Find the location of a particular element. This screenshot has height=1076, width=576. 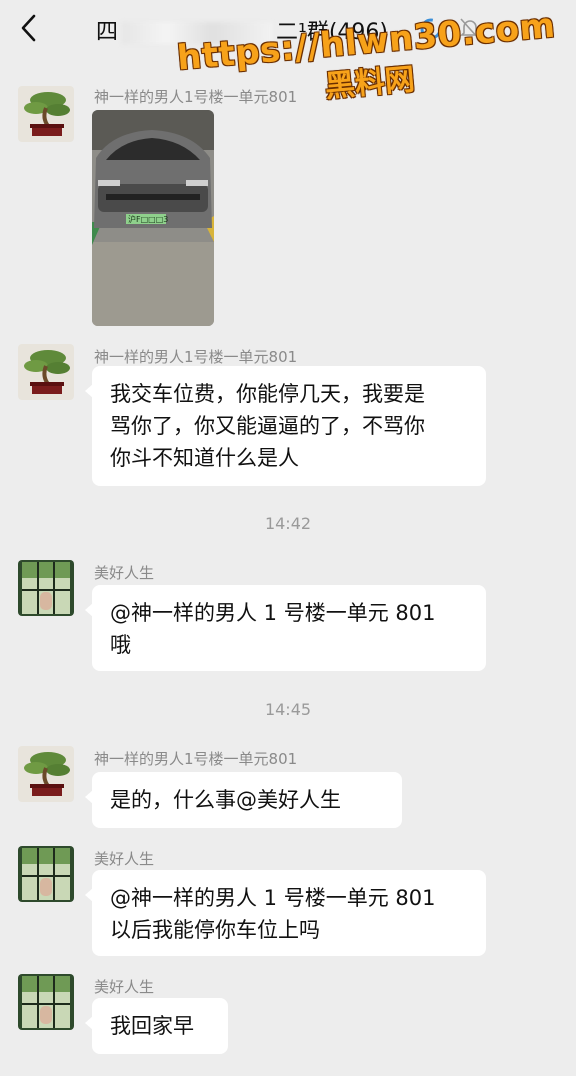

parked-car-image: 沪F□□□3 is located at coordinates (153, 218).